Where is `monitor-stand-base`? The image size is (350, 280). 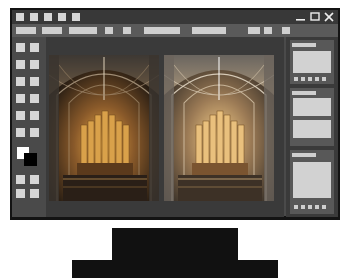
monitor-stand-base is located at coordinates (175, 269).